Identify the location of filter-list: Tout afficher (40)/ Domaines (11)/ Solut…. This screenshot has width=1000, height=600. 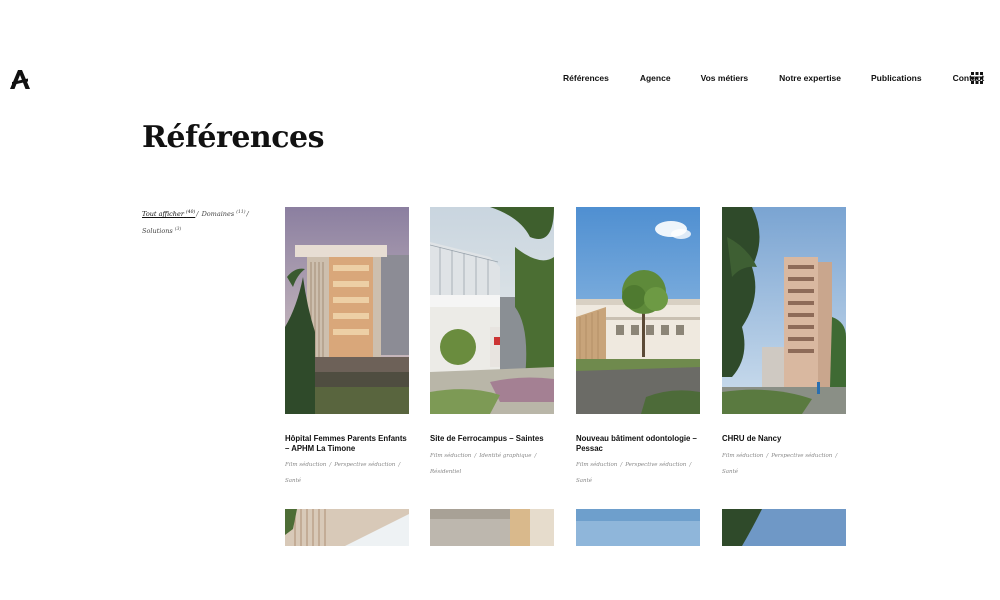
(195, 223).